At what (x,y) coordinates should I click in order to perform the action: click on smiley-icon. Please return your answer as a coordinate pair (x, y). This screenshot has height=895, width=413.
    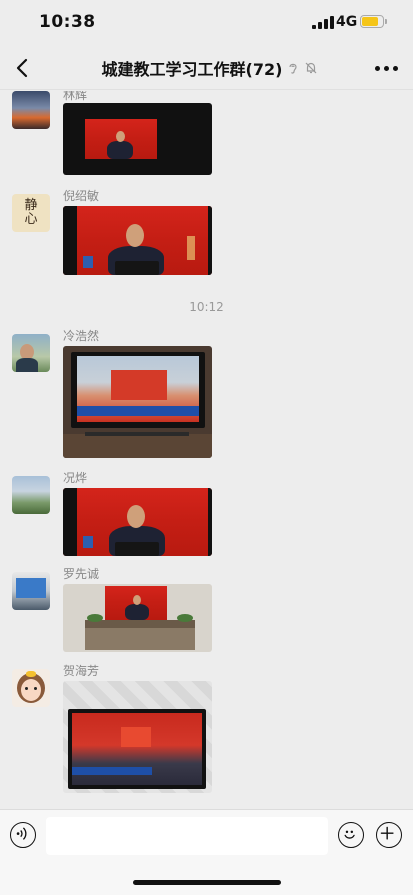
    Looking at the image, I should click on (349, 834).